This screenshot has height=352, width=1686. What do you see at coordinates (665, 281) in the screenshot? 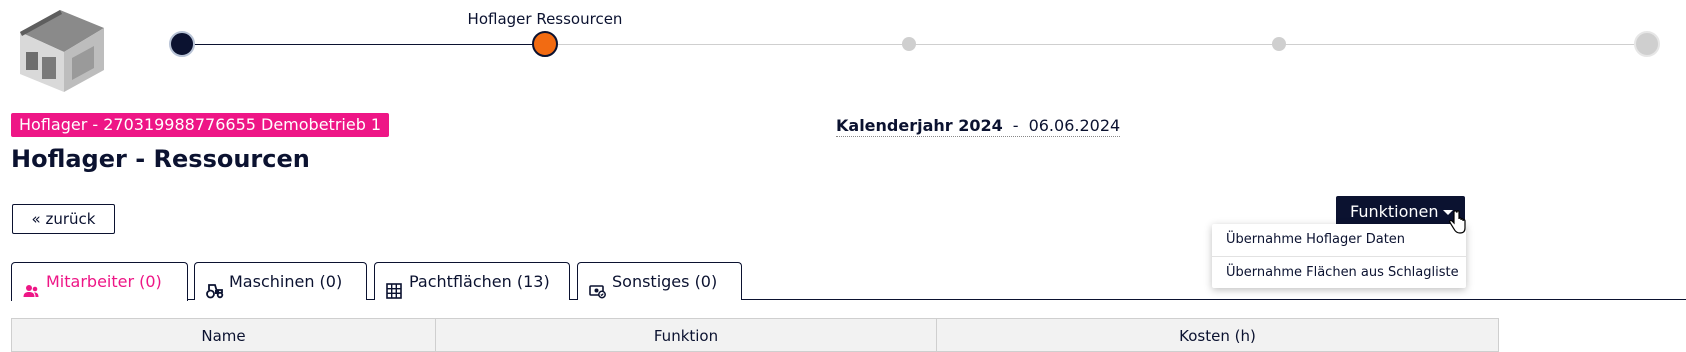
I see `tab-label: Sonstiges (0)` at bounding box center [665, 281].